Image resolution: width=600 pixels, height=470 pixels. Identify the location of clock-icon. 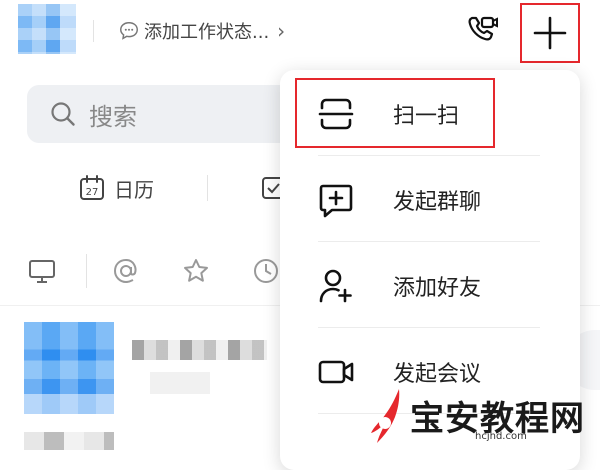
(266, 271).